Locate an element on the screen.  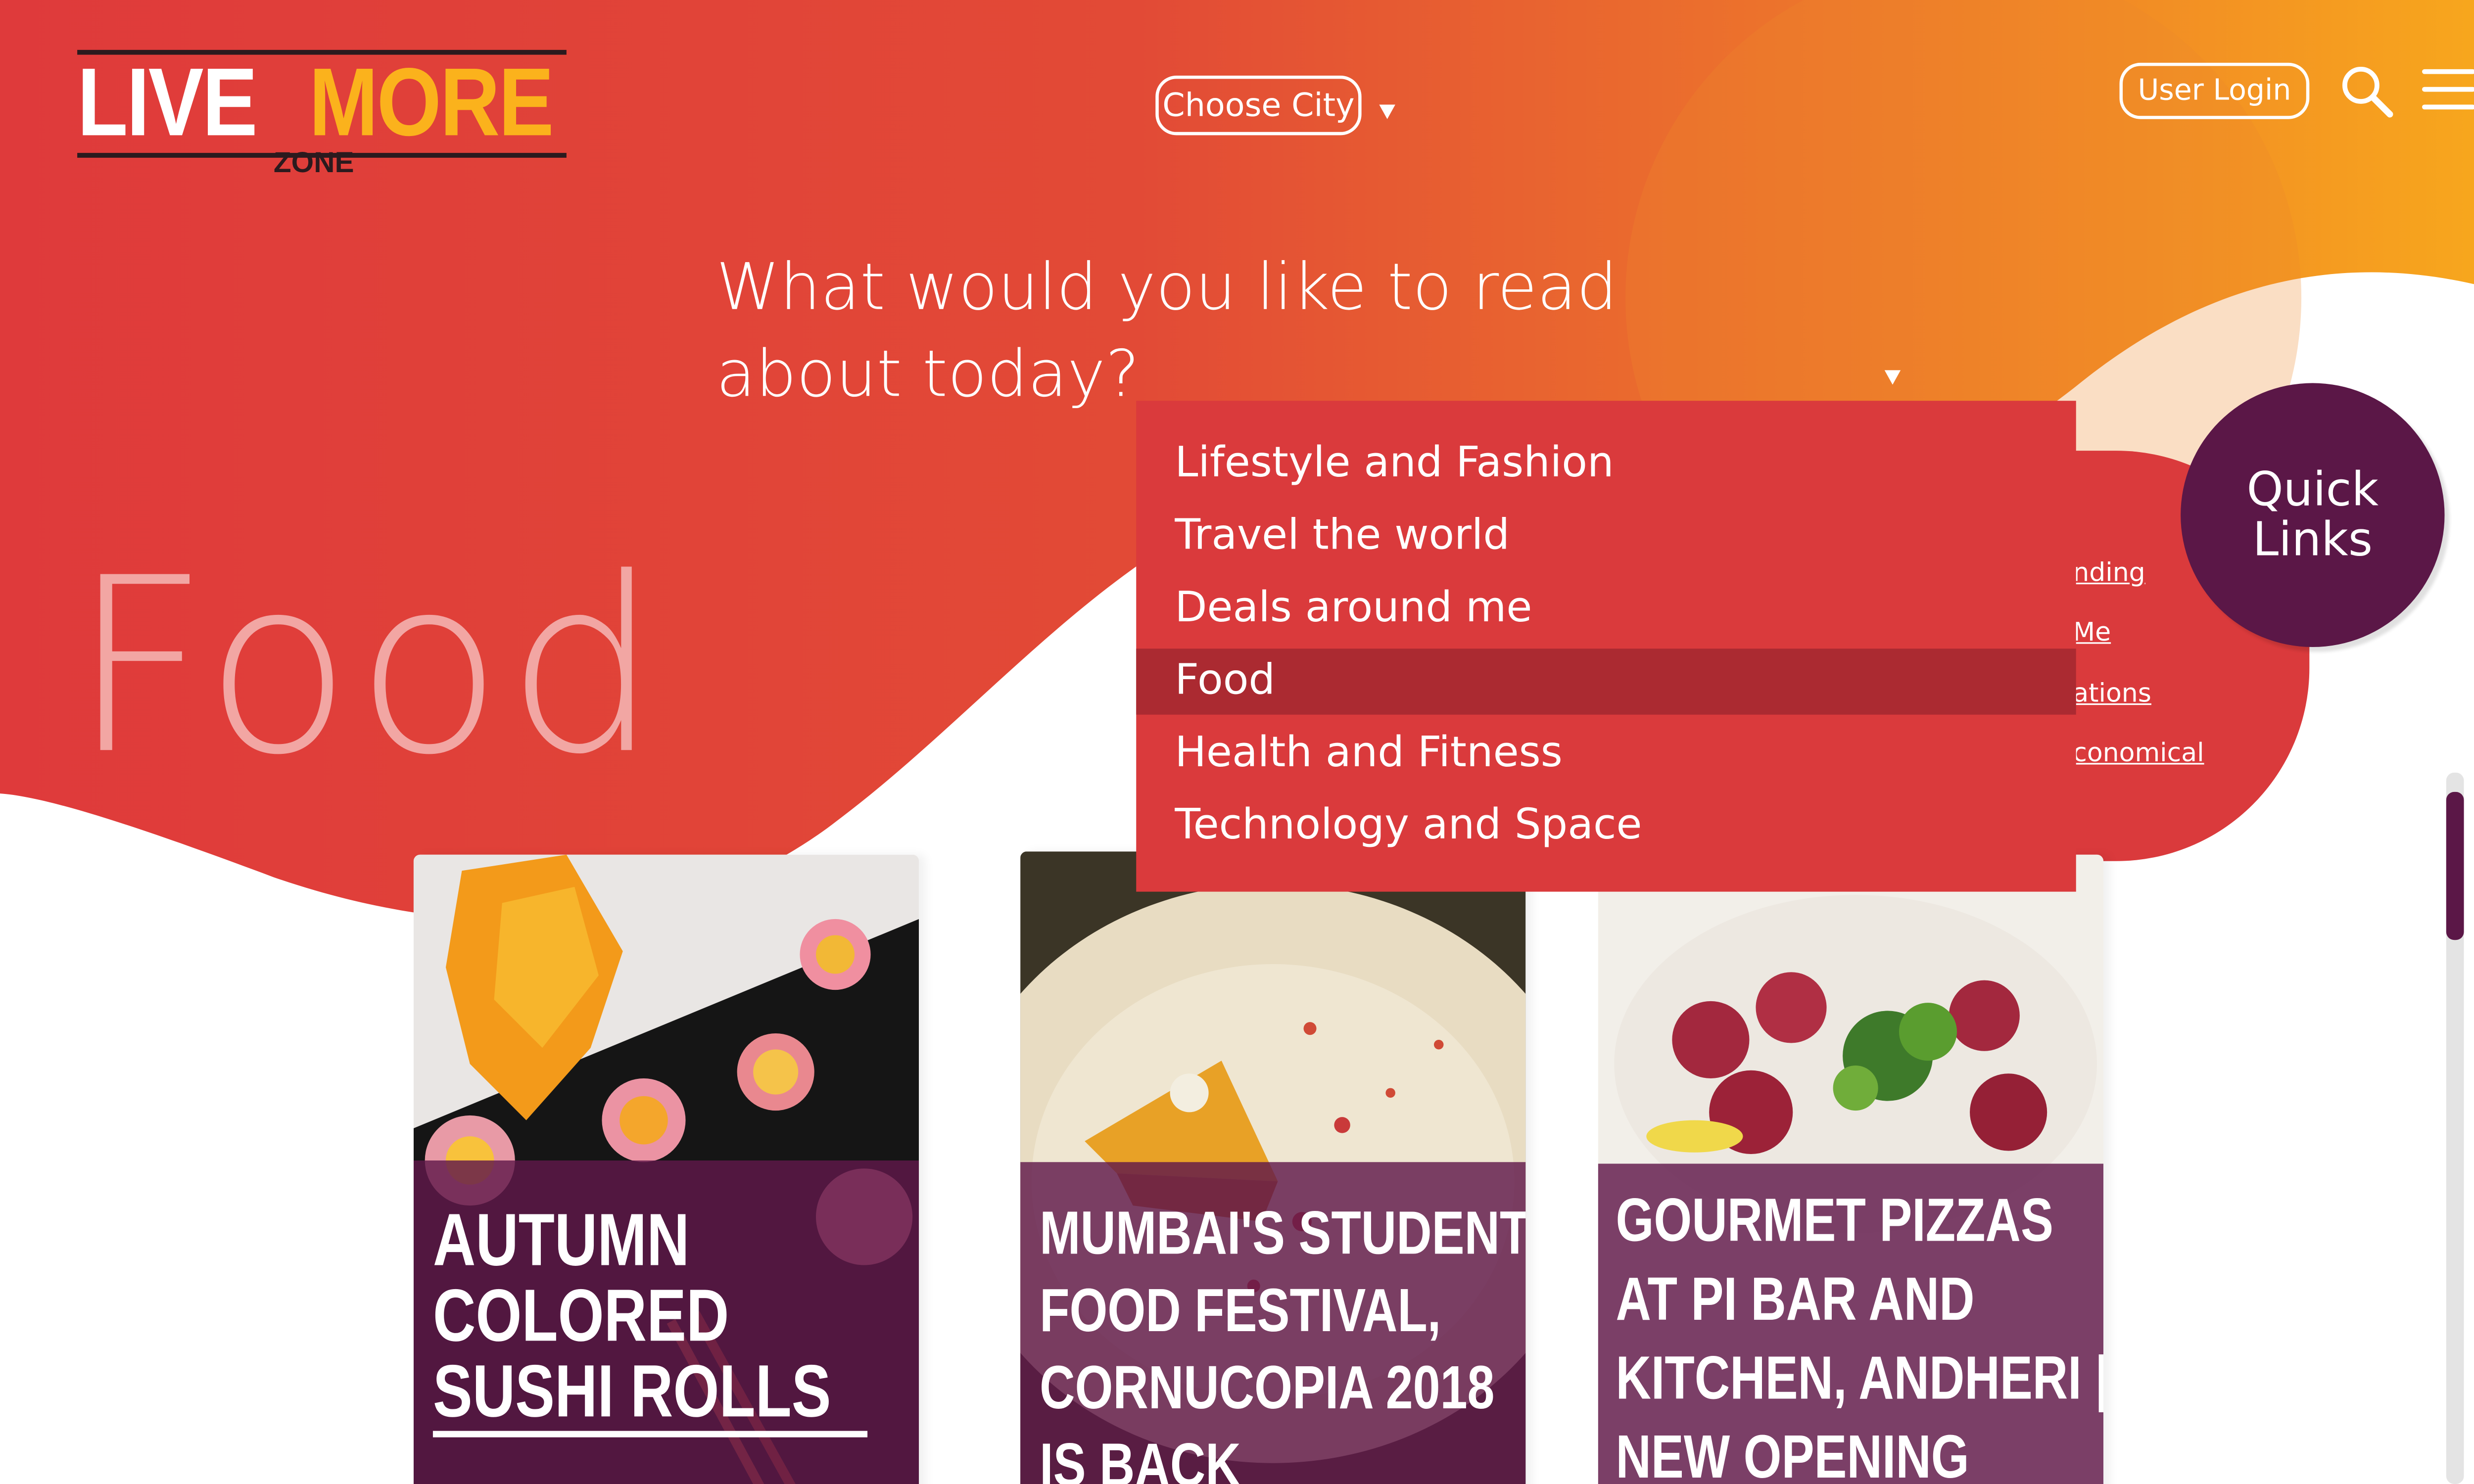
card-title-line: AT PI BAR AND is located at coordinates (1796, 1300).